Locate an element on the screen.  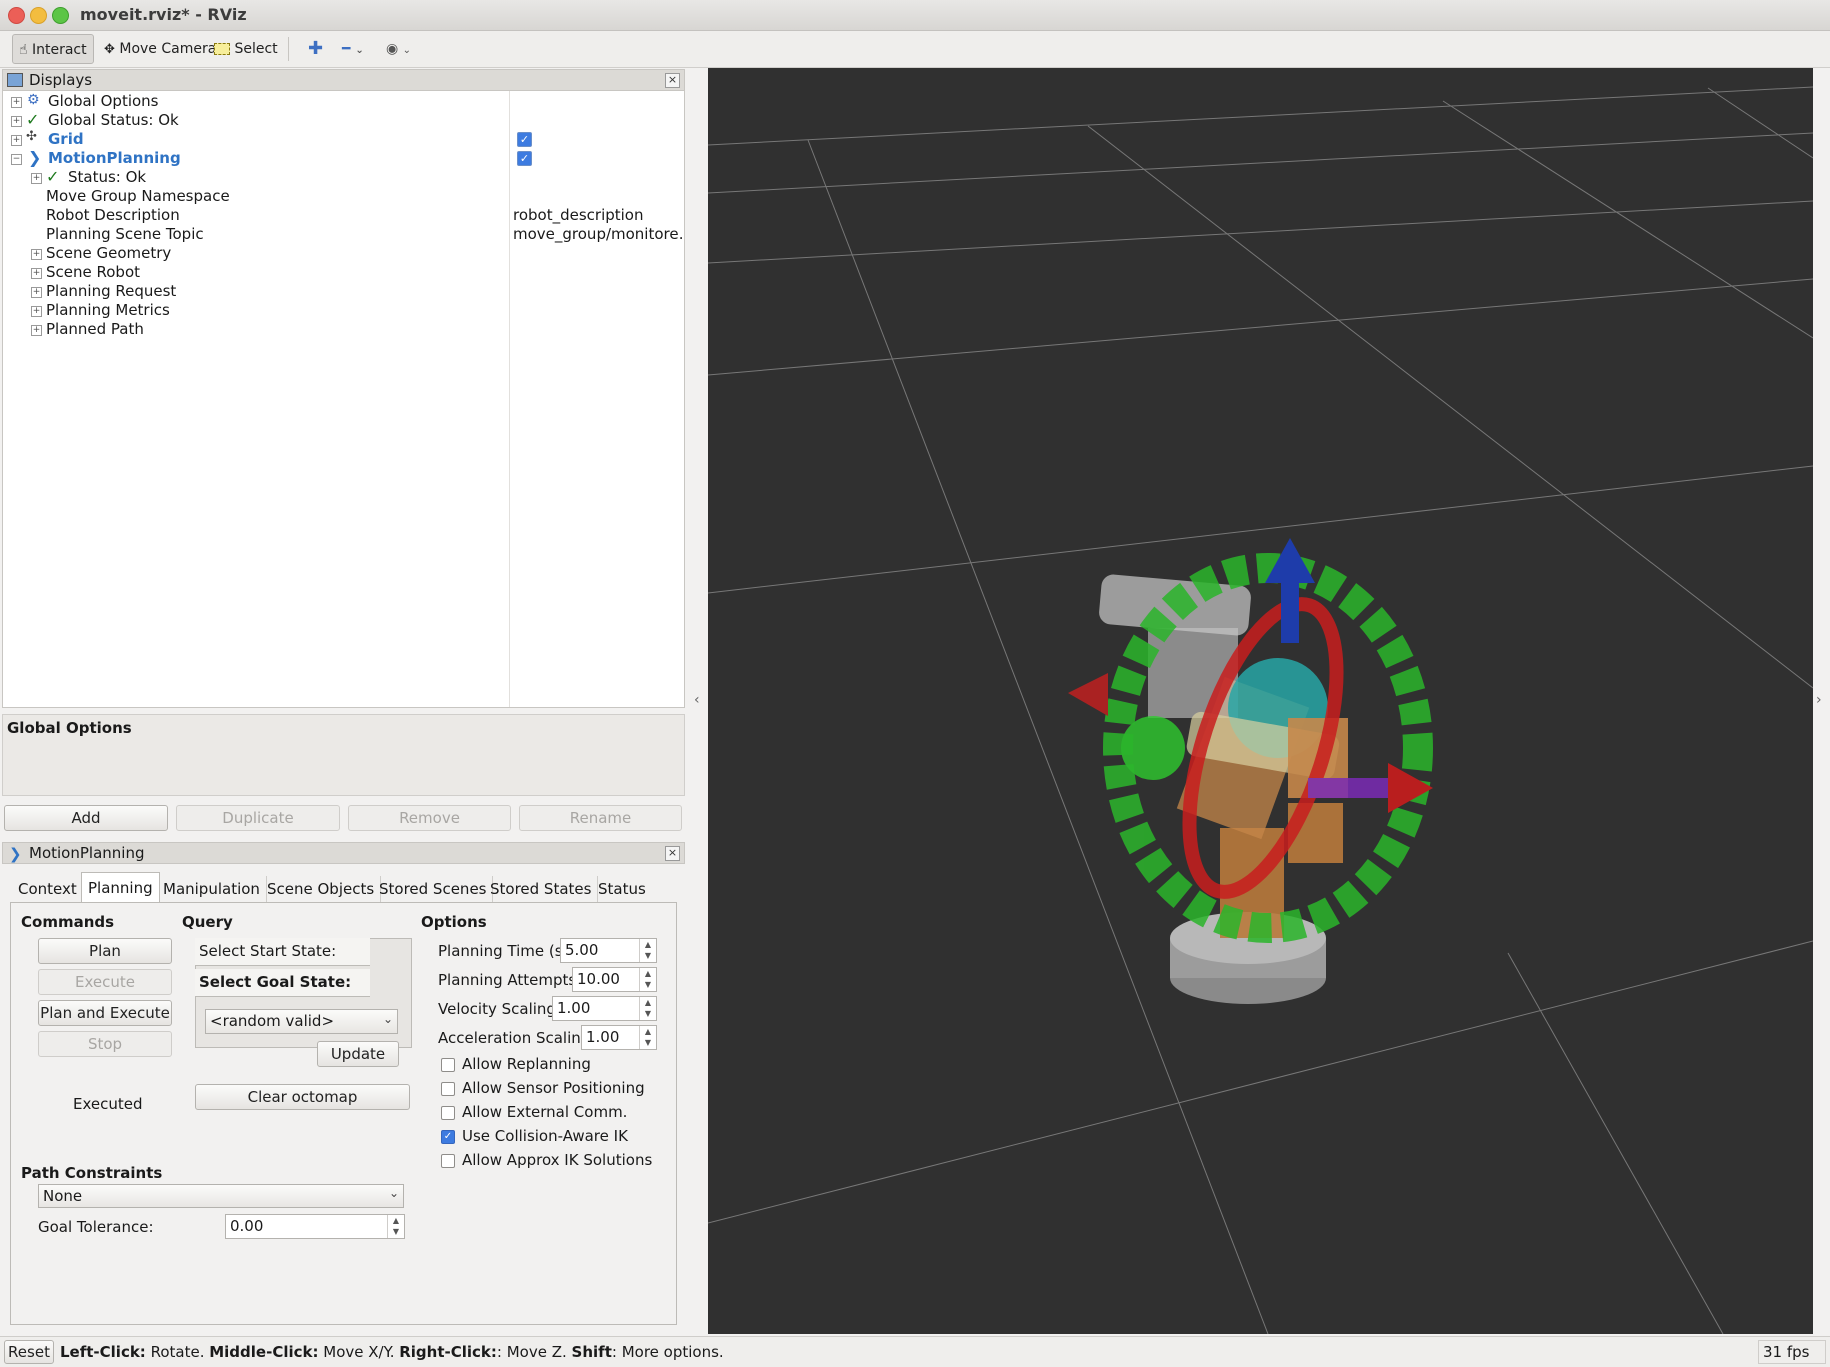
goal-state-select: <random valid> ⌄ is located at coordinates (301, 1021).